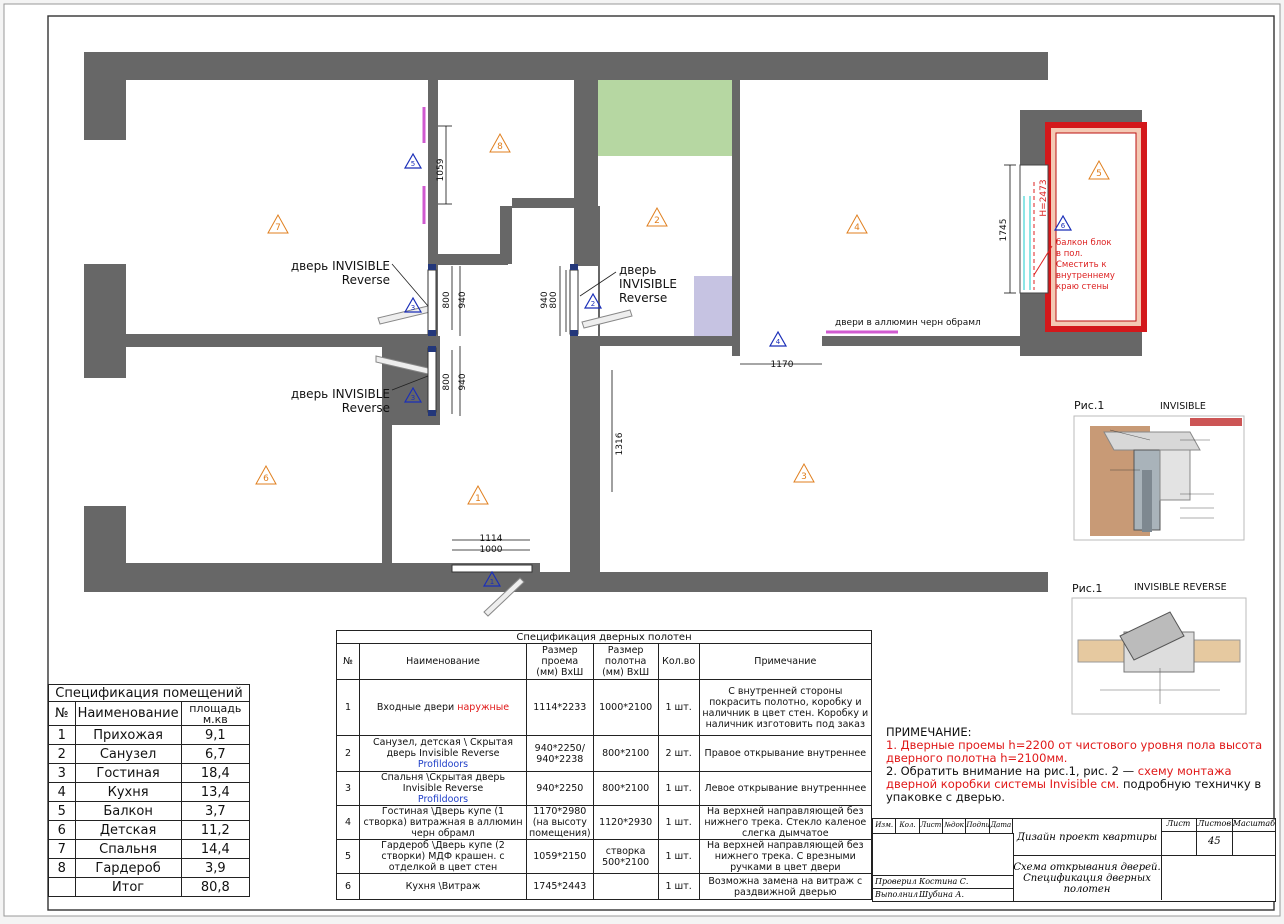 This screenshot has width=1284, height=924. What do you see at coordinates (366, 280) in the screenshot?
I see `callout-invisible-reverse-top-line2: Reverse` at bounding box center [366, 280].